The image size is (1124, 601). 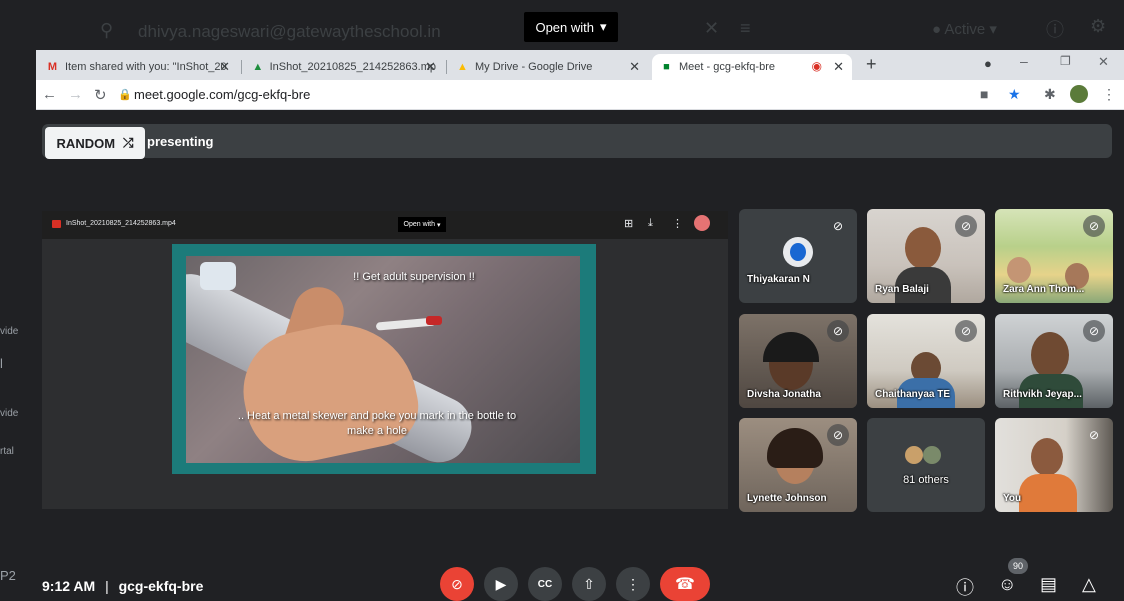 What do you see at coordinates (49, 94) in the screenshot?
I see `back-icon: ←` at bounding box center [49, 94].